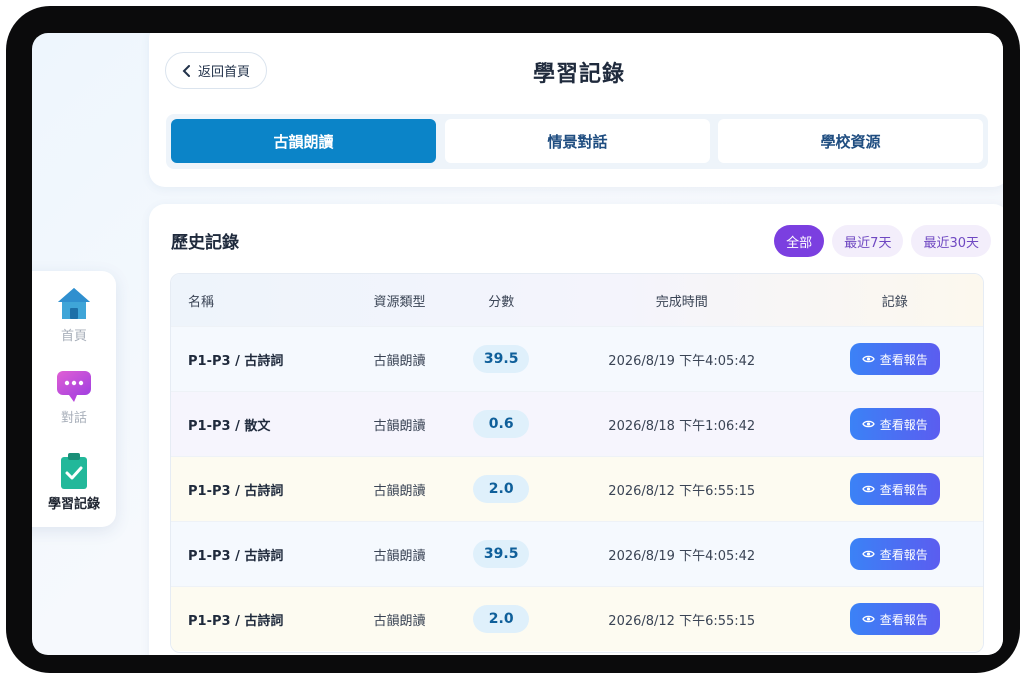  I want to click on score-badge: 0.6, so click(501, 424).